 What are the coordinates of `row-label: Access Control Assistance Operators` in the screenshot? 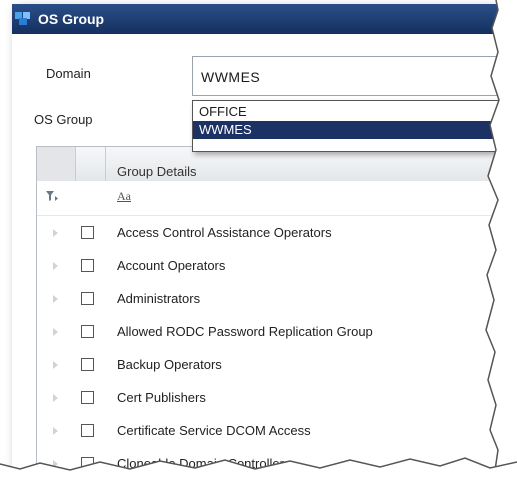 It's located at (224, 232).